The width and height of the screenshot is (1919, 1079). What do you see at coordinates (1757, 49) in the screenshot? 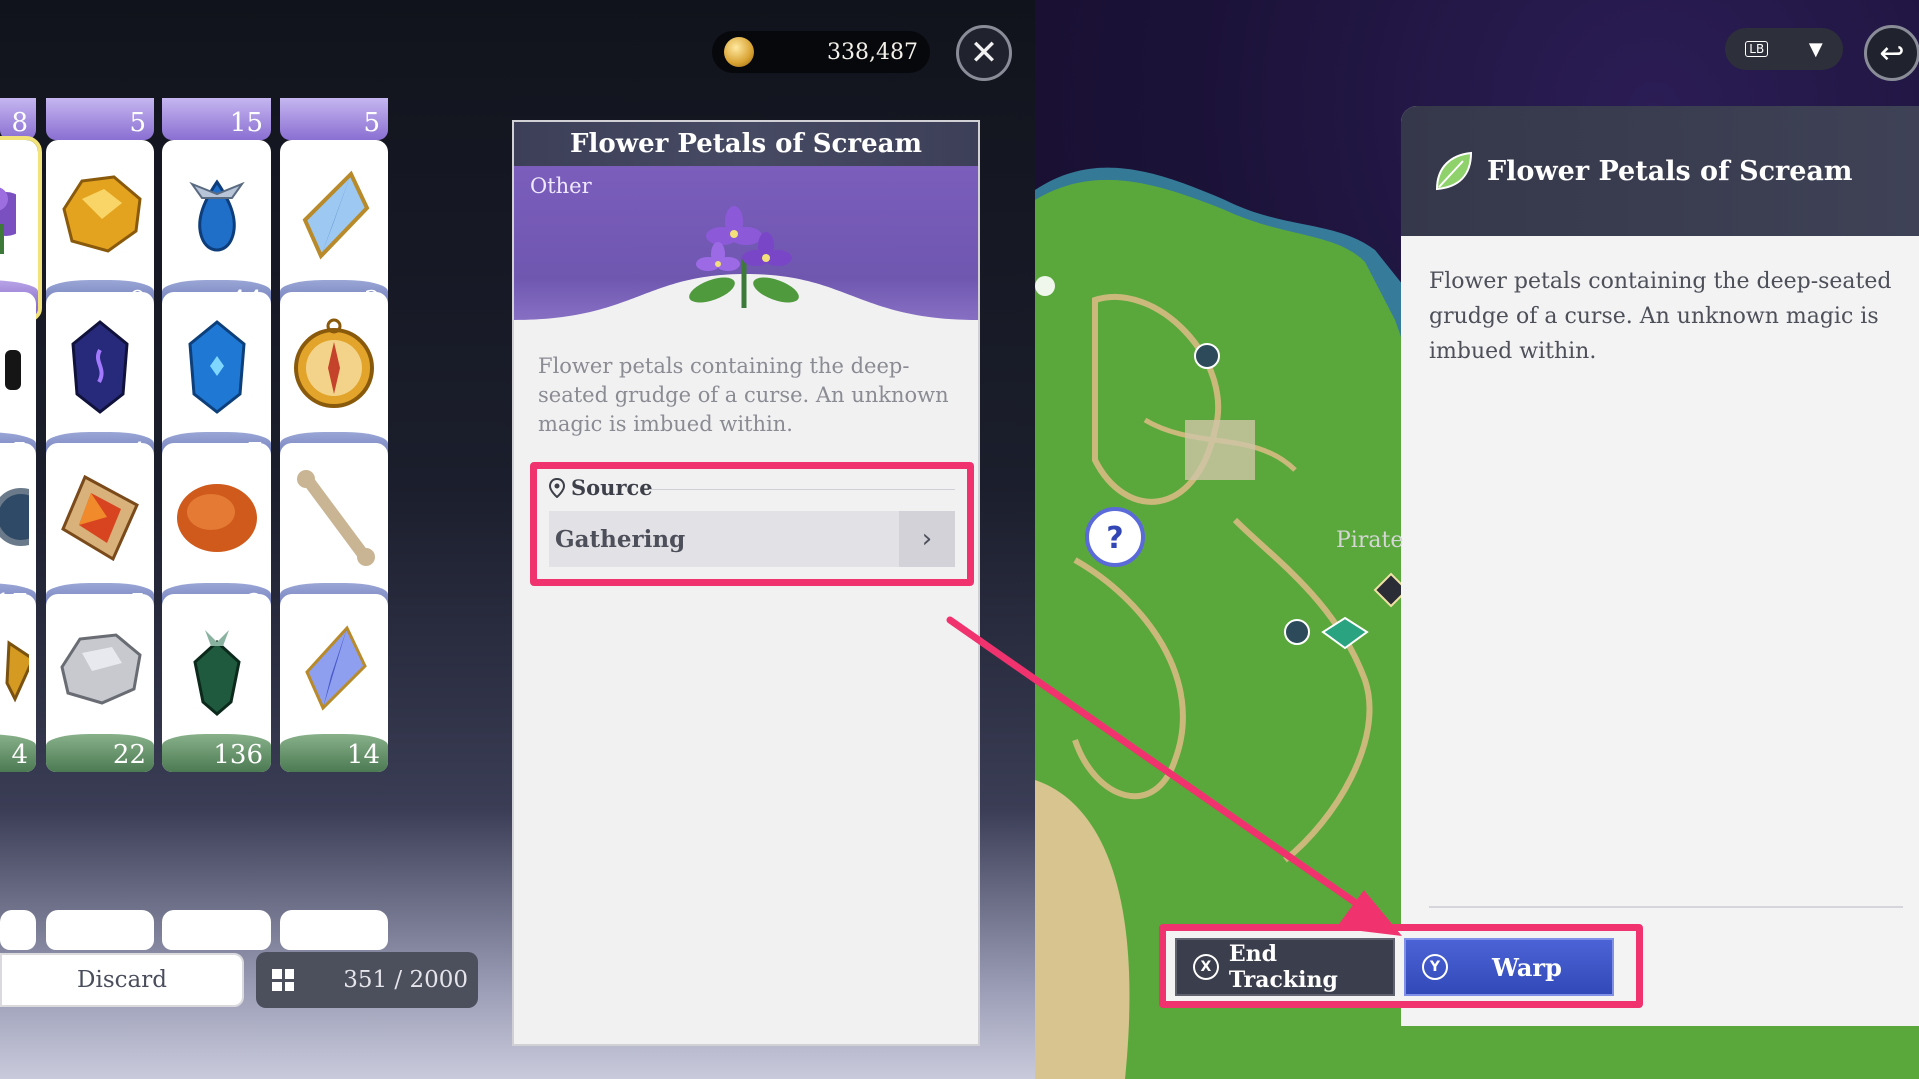
I see `lb-button-icon: LB` at bounding box center [1757, 49].